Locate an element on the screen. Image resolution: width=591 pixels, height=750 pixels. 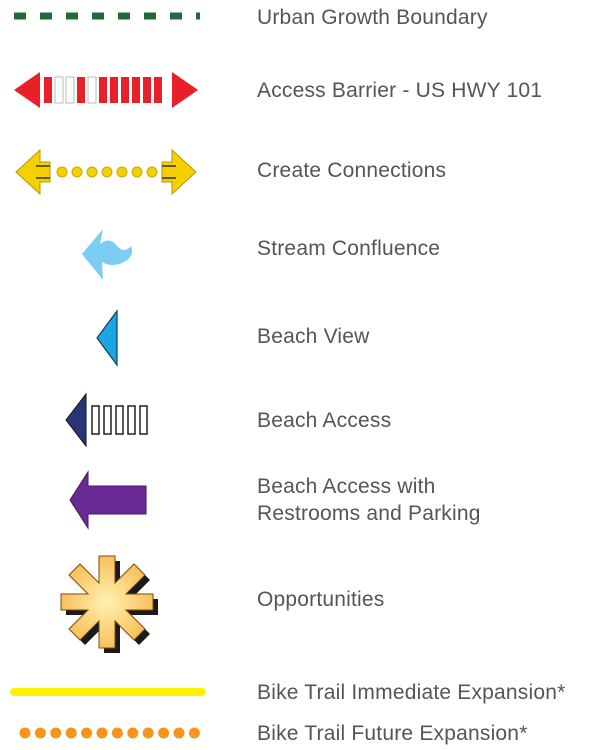
legend-label: Access Barrier - US HWY 101 is located at coordinates (400, 90).